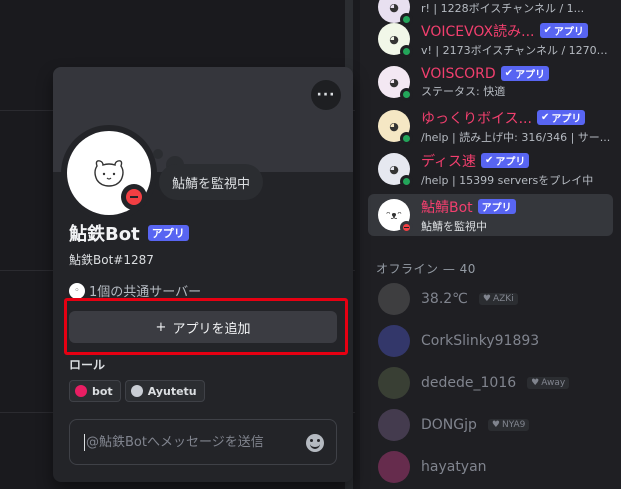  Describe the element at coordinates (490, 467) in the screenshot. I see `member-item: hayatyan` at that location.